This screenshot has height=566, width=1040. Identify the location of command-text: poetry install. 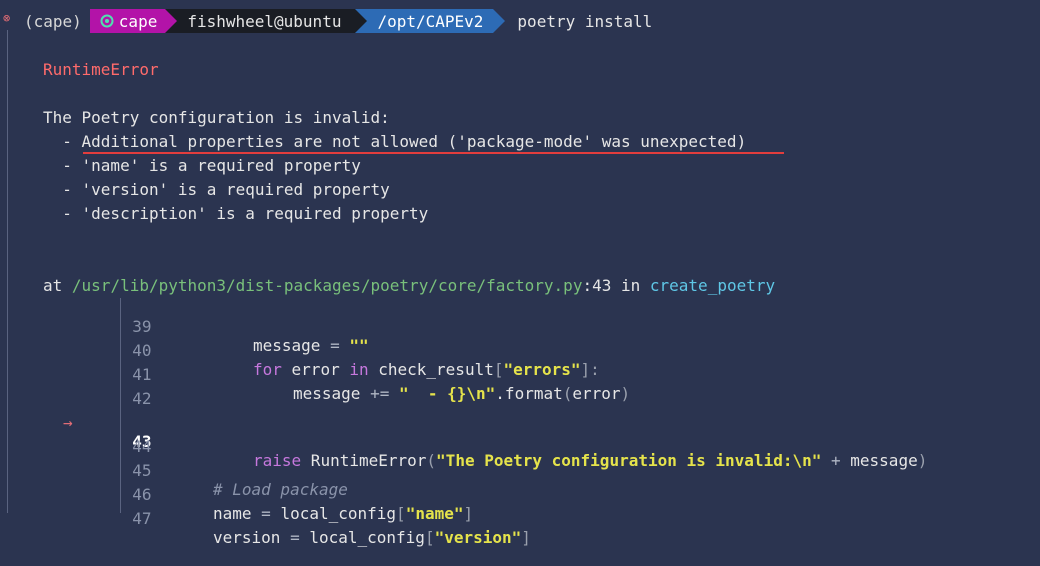
(585, 21).